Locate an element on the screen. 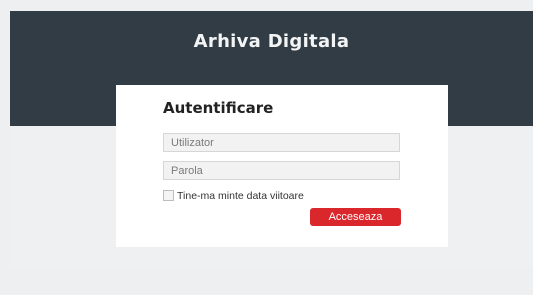 Image resolution: width=533 pixels, height=295 pixels. password-input is located at coordinates (281, 170).